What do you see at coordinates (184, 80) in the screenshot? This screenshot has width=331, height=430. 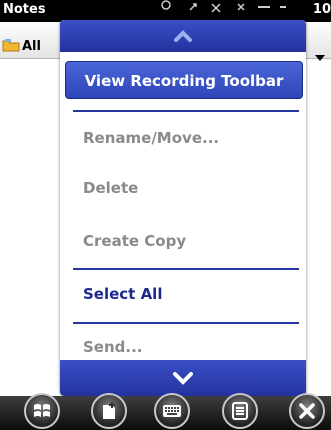 I see `menu-item-view-recording-toolbar: View Recording Toolbar` at bounding box center [184, 80].